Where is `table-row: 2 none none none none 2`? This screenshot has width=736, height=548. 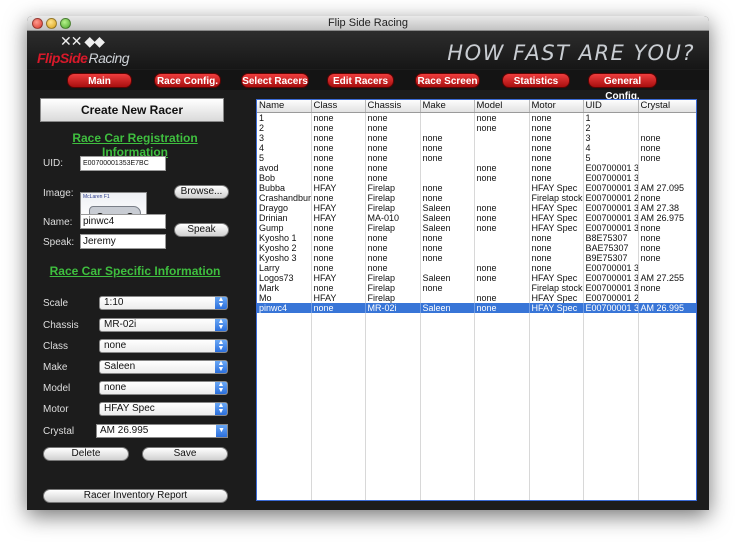 table-row: 2 none none none none 2 is located at coordinates (476, 127).